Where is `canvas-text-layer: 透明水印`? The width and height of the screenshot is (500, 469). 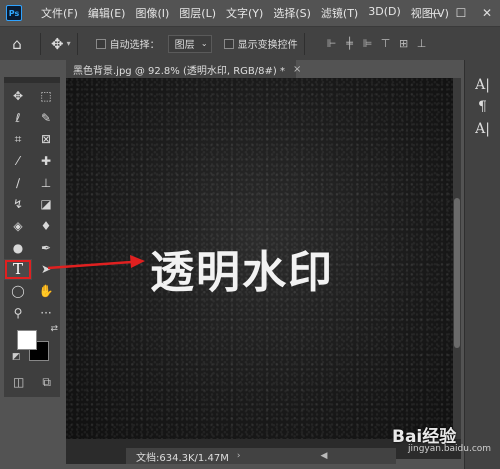
canvas-text-layer: 透明水印 is located at coordinates (242, 268).